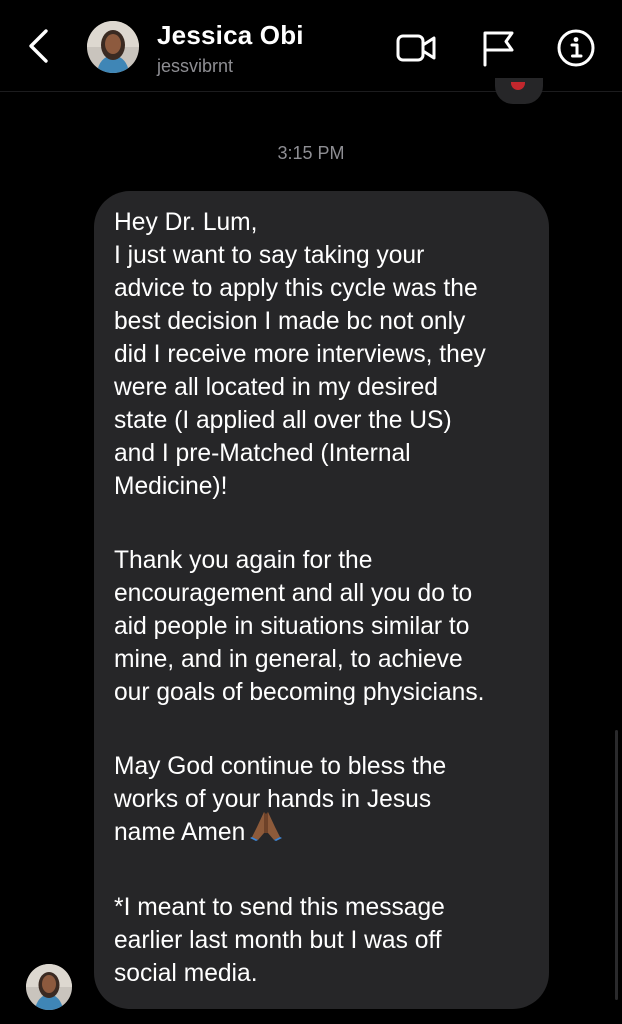 This screenshot has height=1024, width=622. I want to click on contact-avatar, so click(113, 47).